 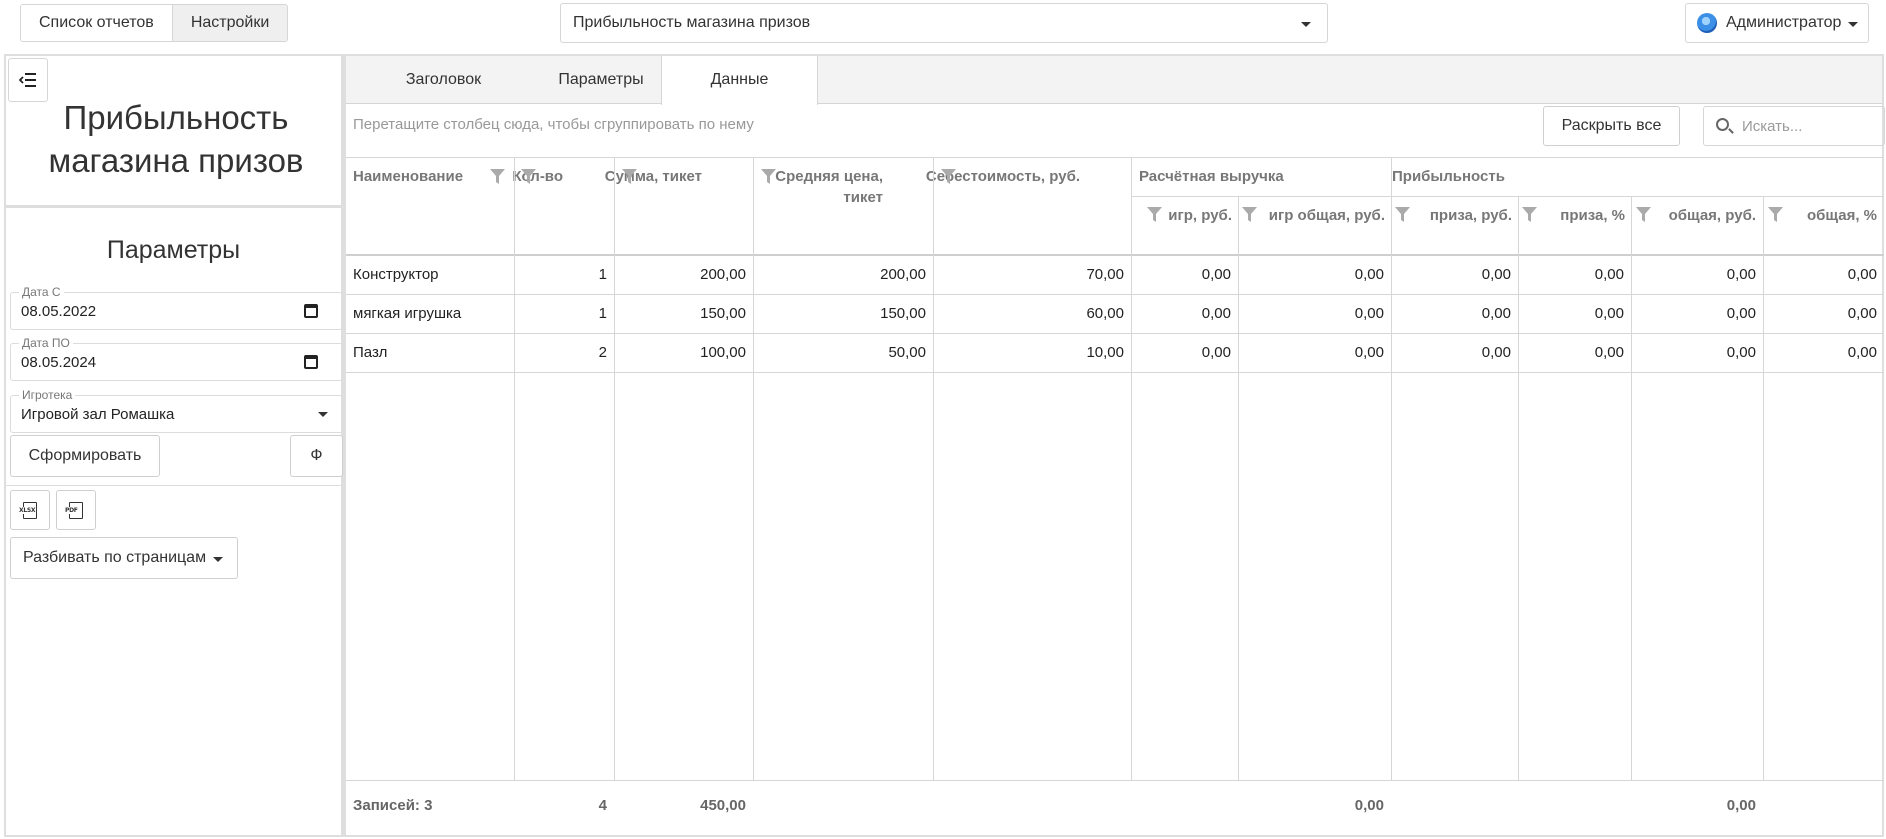 I want to click on search-icon, so click(x=1722, y=124).